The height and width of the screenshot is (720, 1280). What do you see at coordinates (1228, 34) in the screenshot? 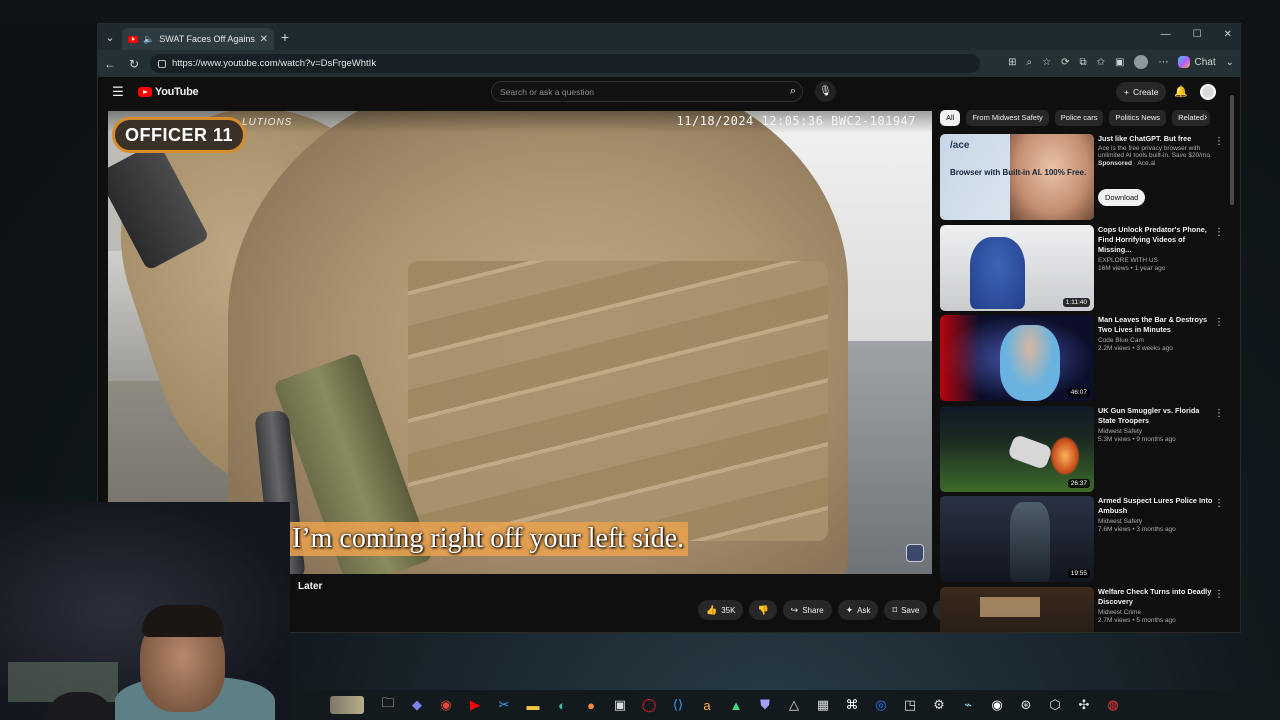
I see `close-window-icon: ✕` at bounding box center [1228, 34].